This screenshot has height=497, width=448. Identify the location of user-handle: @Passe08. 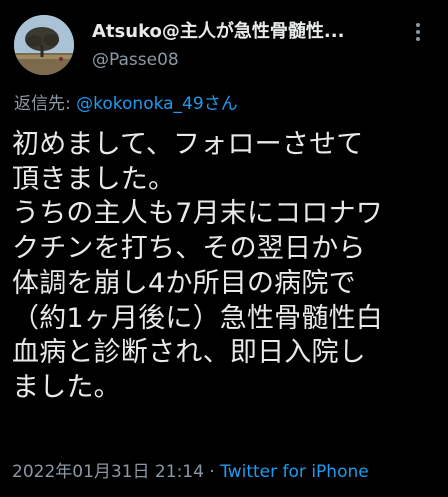
(242, 60).